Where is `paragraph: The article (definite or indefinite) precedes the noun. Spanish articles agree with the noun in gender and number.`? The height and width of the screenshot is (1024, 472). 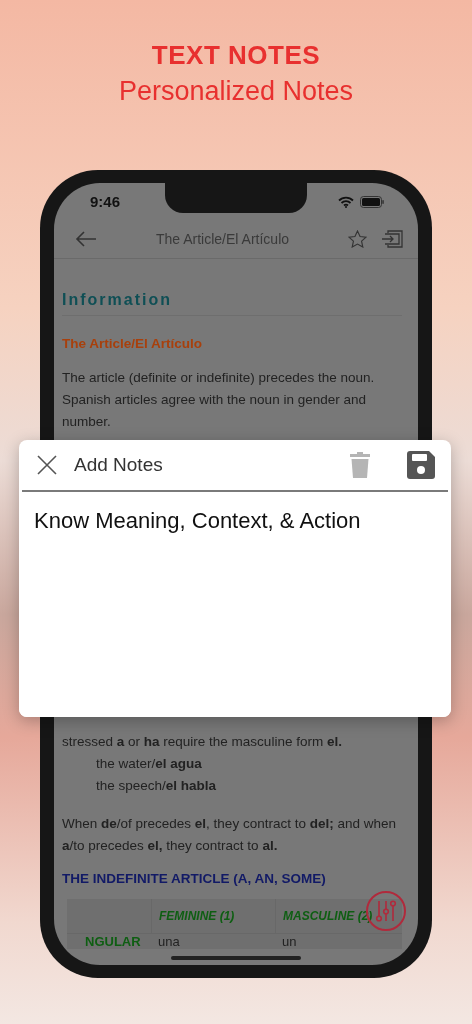 paragraph: The article (definite or indefinite) precedes the noun. Spanish articles agree with the noun in gender and number. is located at coordinates (219, 400).